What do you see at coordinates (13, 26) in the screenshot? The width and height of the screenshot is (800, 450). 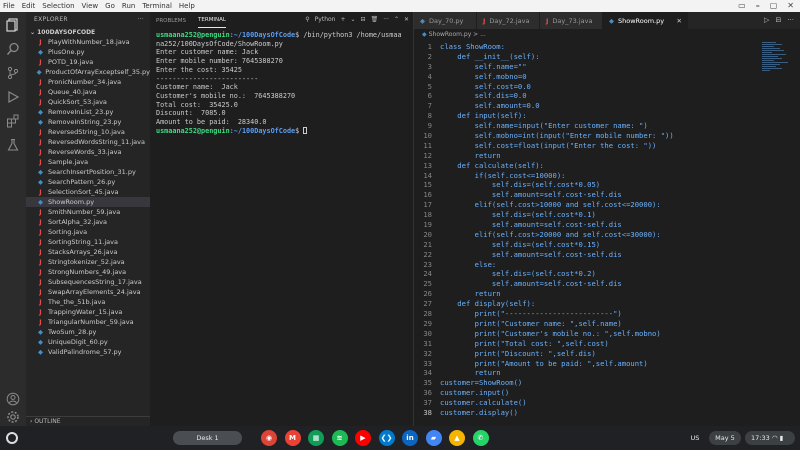 I see `files-icon` at bounding box center [13, 26].